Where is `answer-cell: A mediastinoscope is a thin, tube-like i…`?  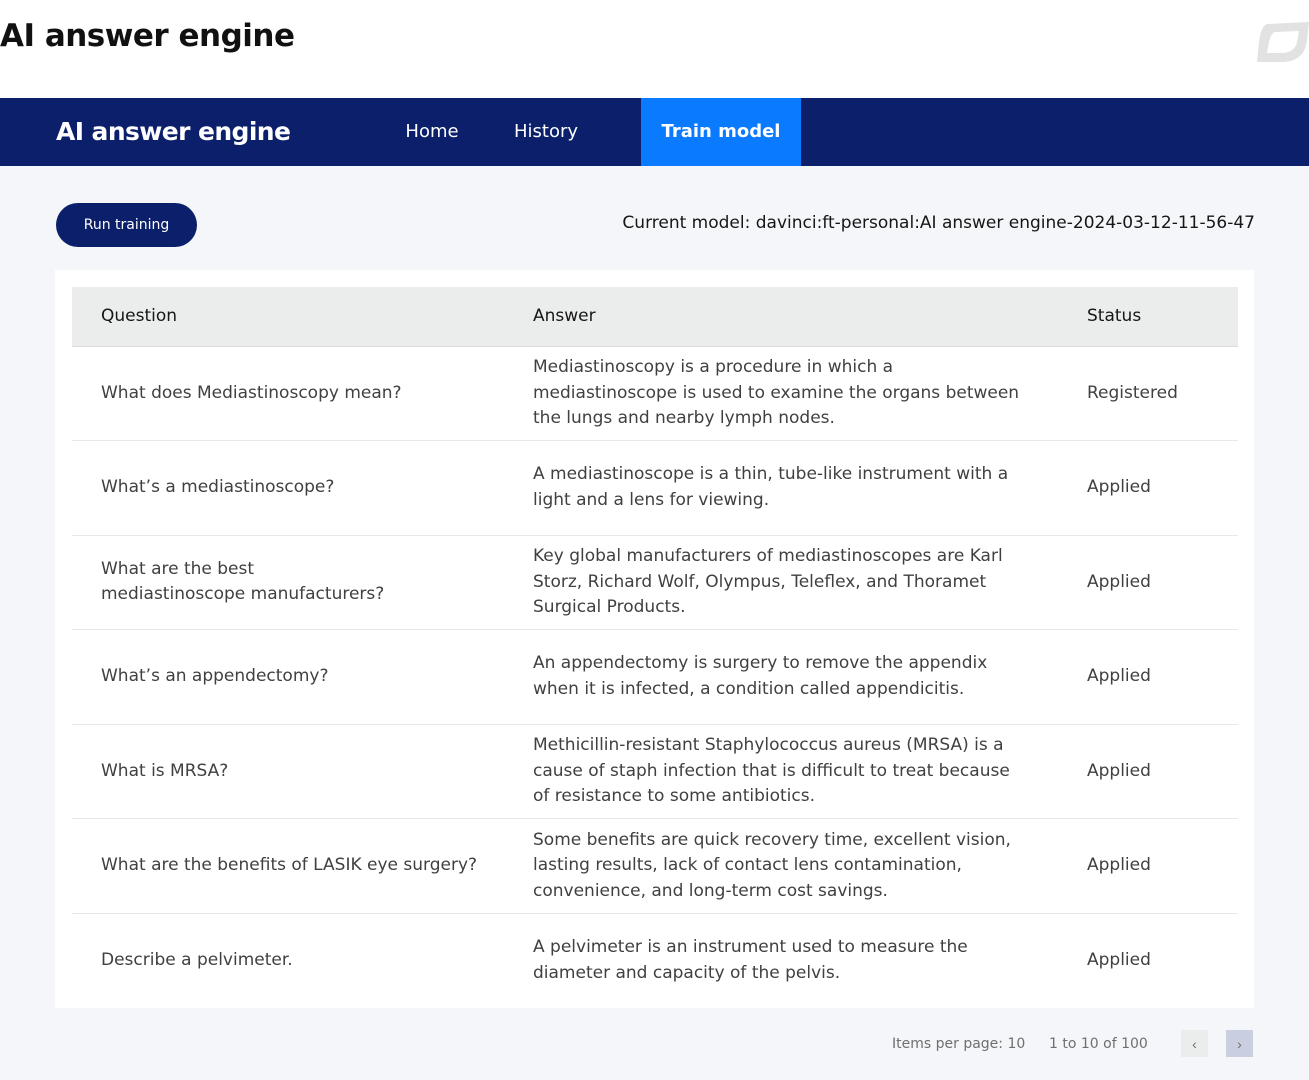 answer-cell: A mediastinoscope is a thin, tube-like i… is located at coordinates (810, 488).